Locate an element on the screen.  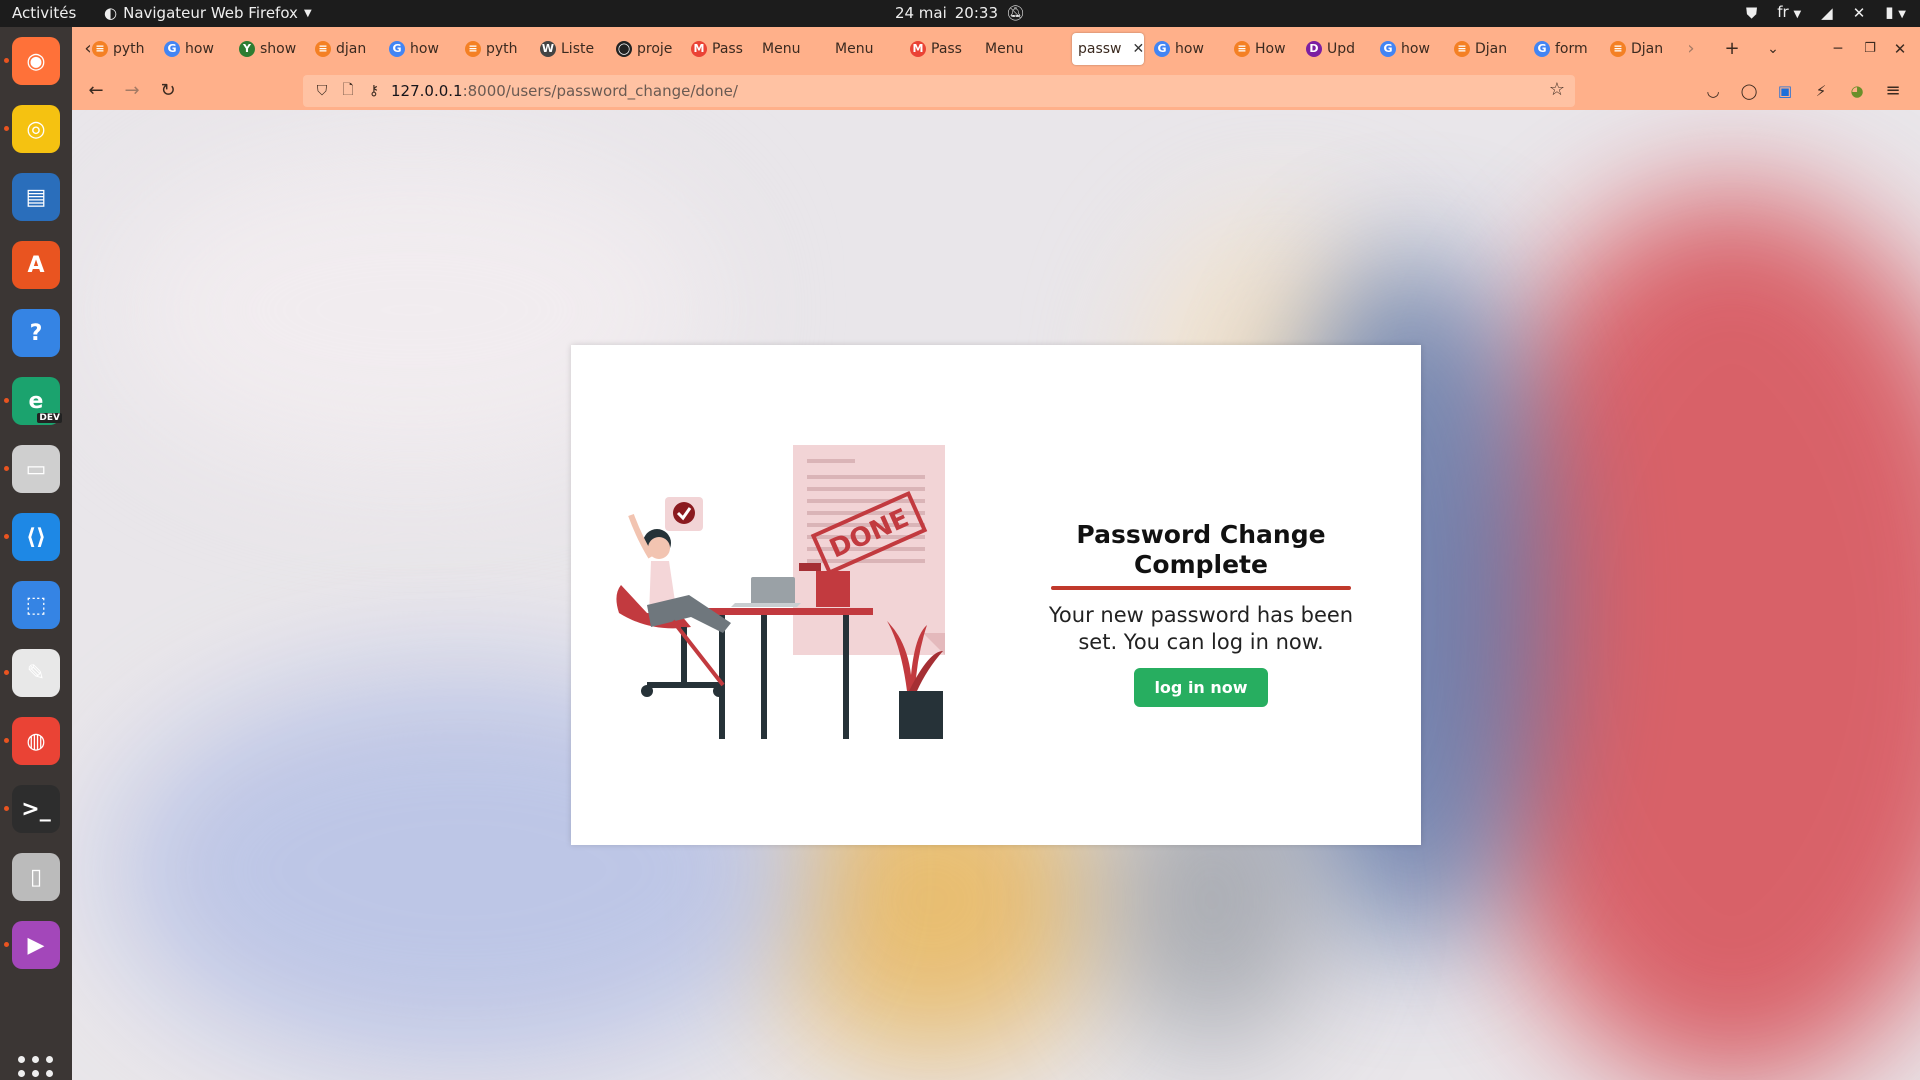
hackernoon-favicon-icon: Y is located at coordinates (247, 49).